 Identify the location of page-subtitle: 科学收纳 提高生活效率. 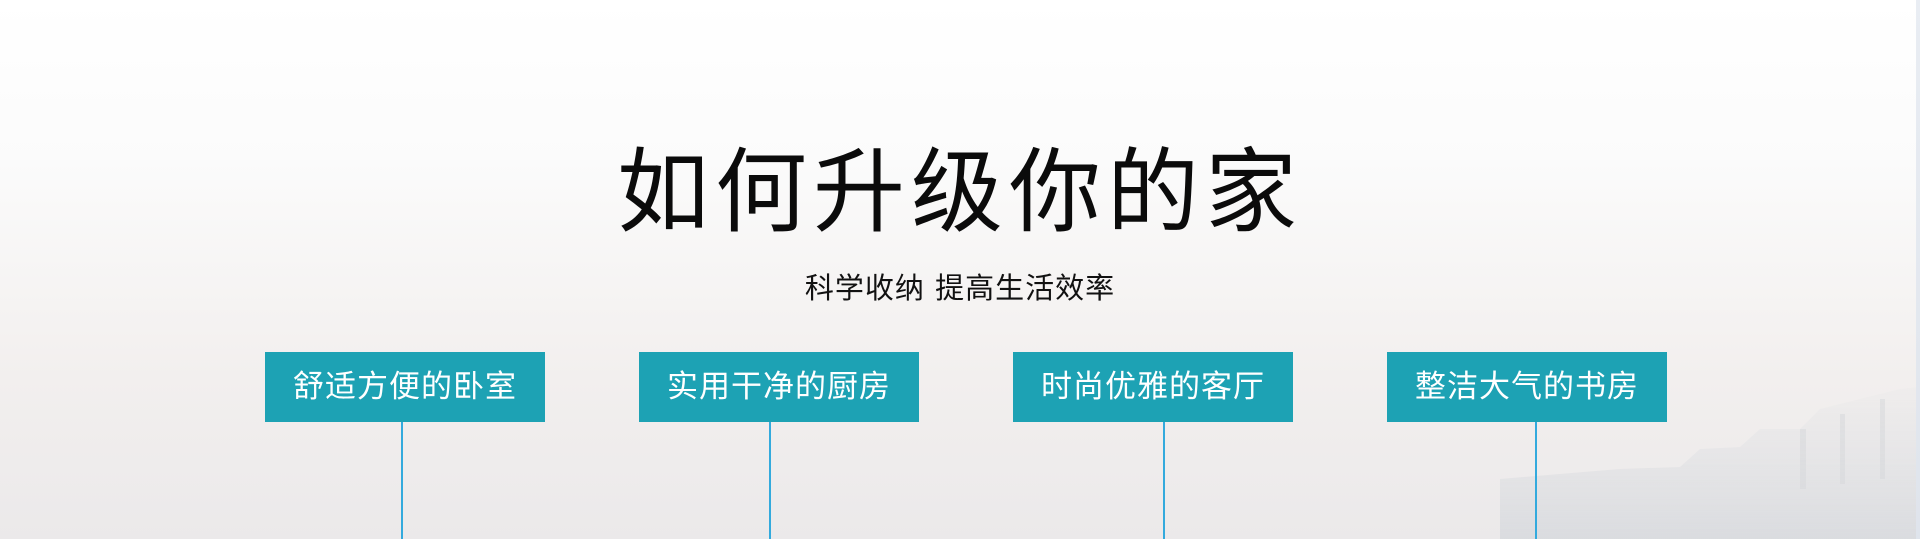
(960, 288).